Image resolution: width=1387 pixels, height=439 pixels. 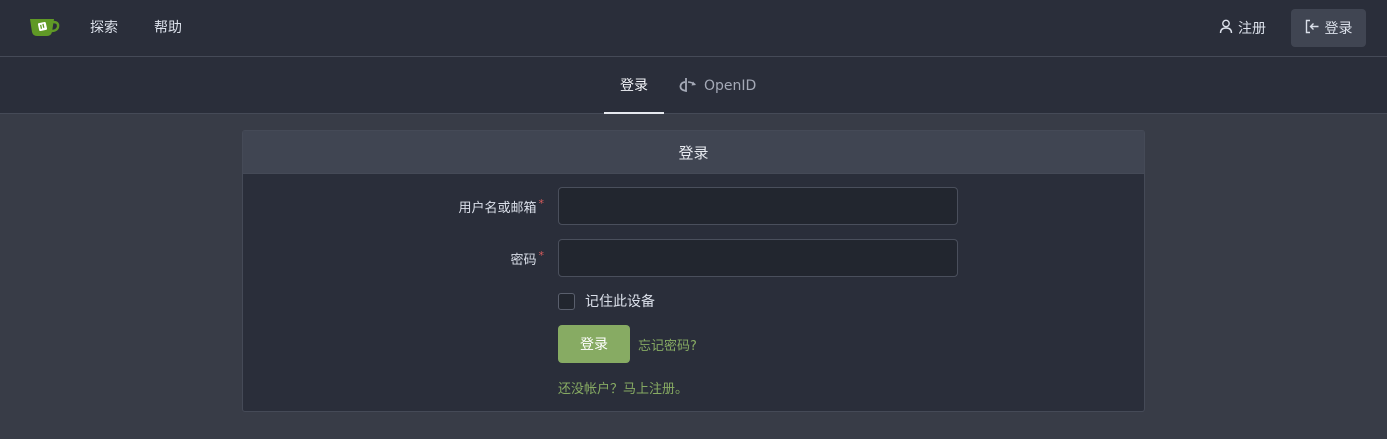 What do you see at coordinates (623, 387) in the screenshot?
I see `register-now-link: 还没帐户？马上注册。` at bounding box center [623, 387].